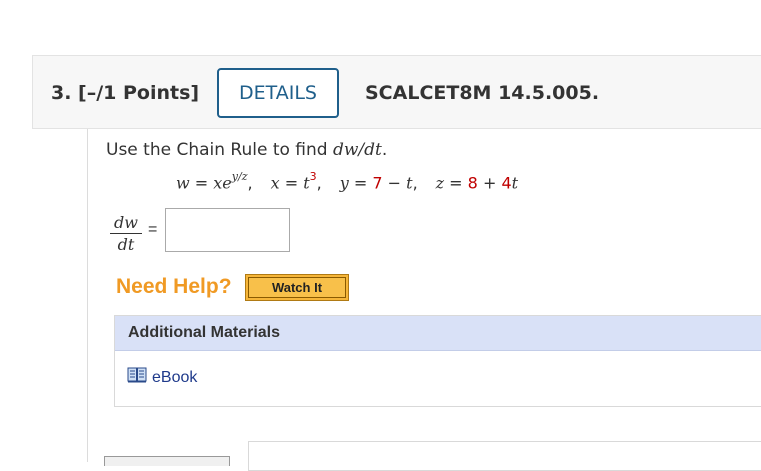 The width and height of the screenshot is (761, 471). I want to click on given-equations: w = xey/z, x = t3, y = 7 − t, z = 8 + 4t, so click(347, 181).